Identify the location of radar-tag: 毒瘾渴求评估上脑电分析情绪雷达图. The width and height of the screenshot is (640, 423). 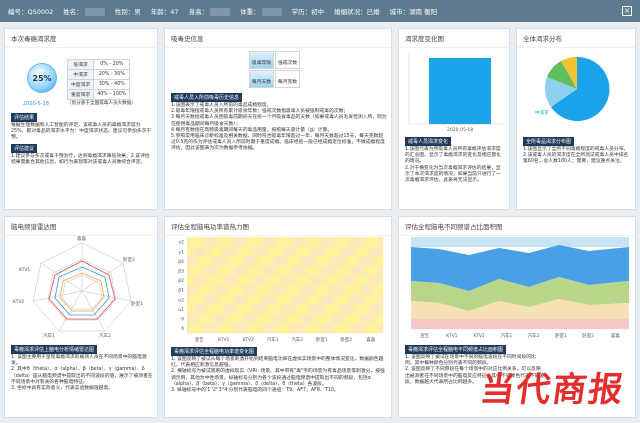
(54, 349).